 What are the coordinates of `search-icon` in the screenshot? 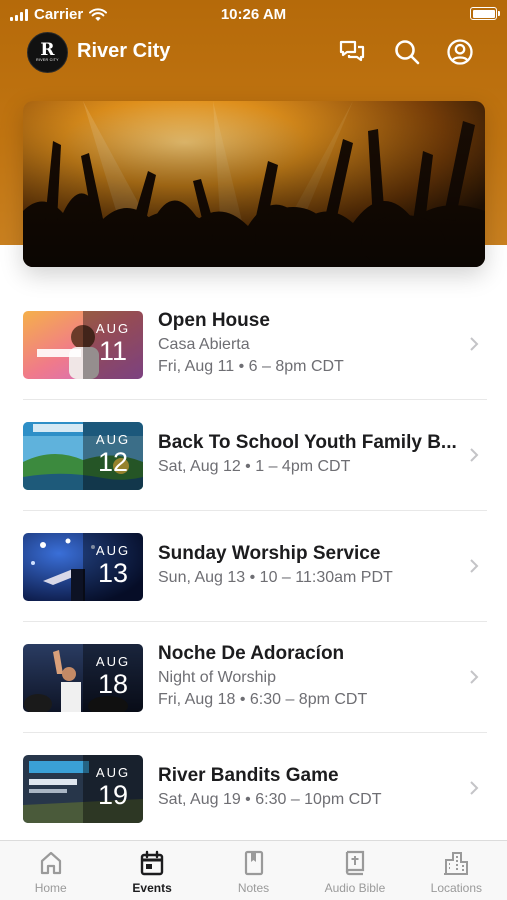 It's located at (407, 52).